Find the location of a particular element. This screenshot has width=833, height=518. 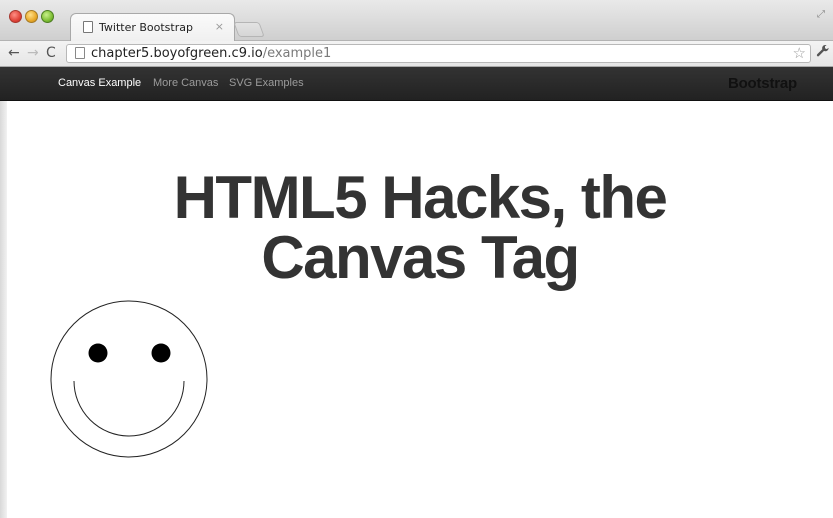

new-tab-button is located at coordinates (249, 29).